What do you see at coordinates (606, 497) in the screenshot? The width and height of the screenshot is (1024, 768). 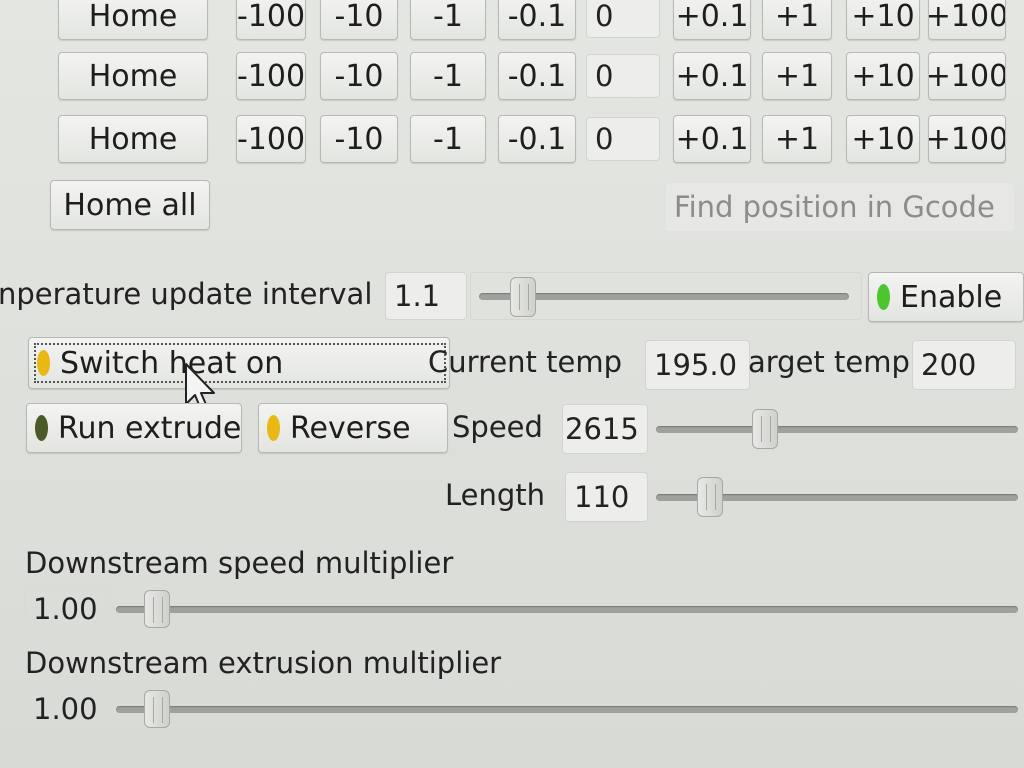 I see `length-value: 110` at bounding box center [606, 497].